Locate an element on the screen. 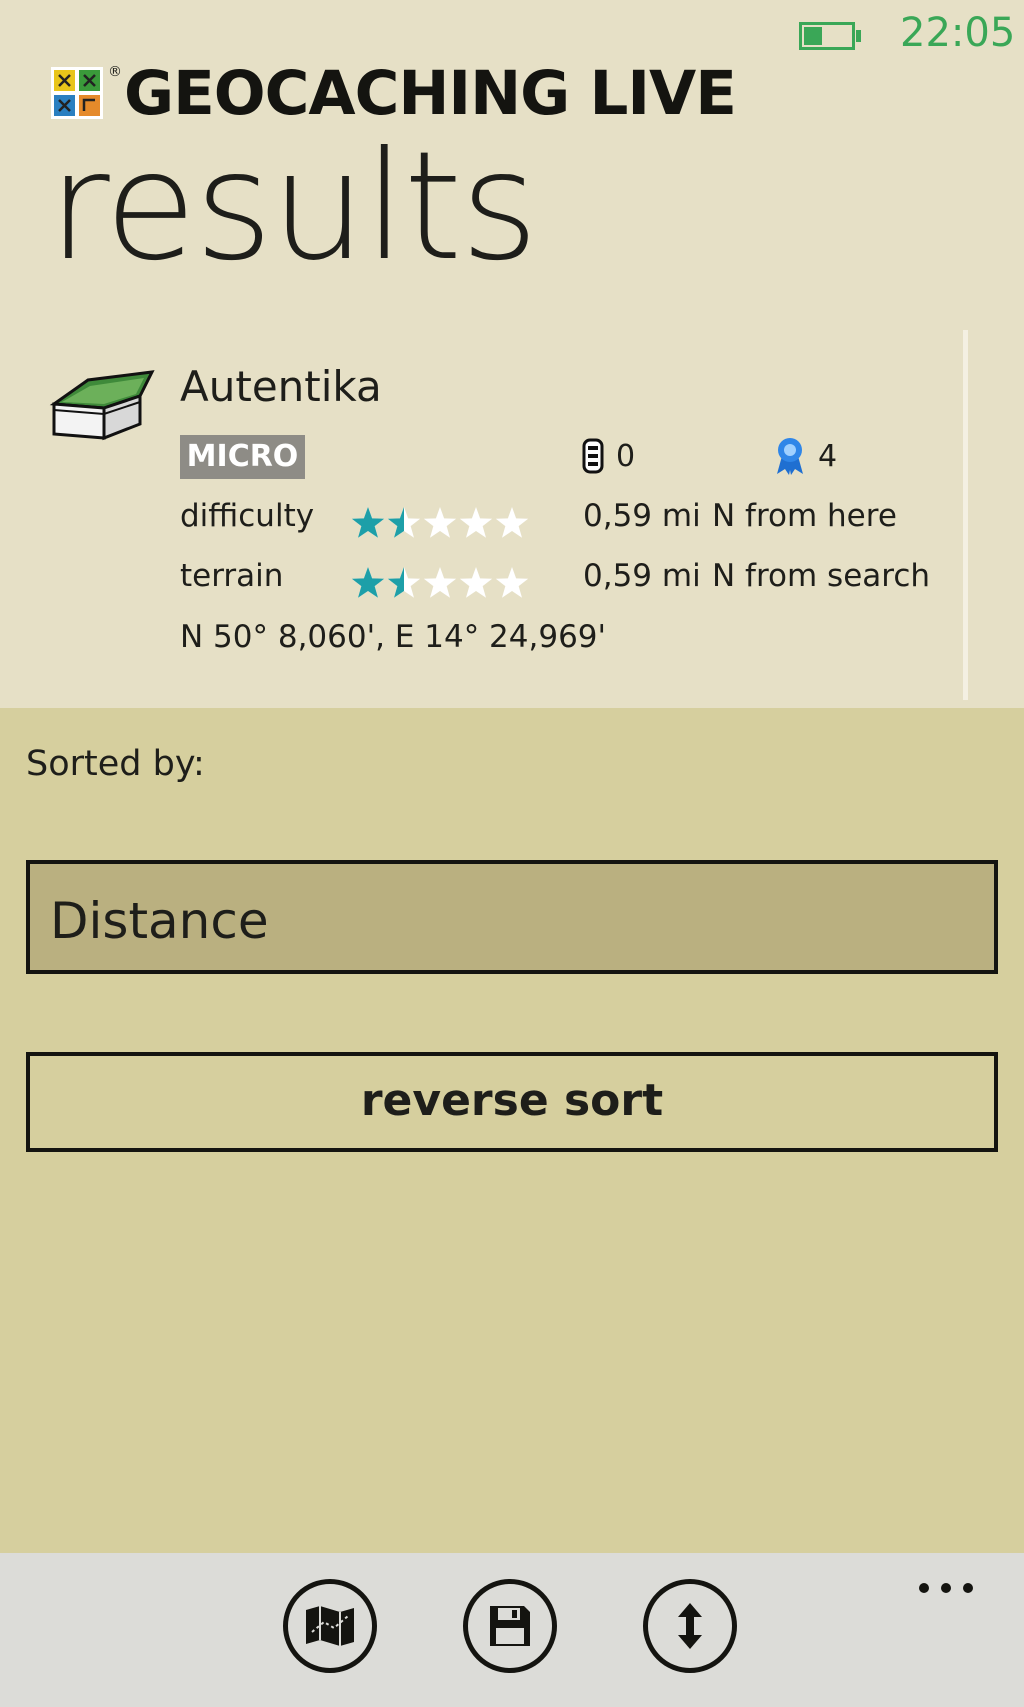  difficulty-stars is located at coordinates (440, 522).